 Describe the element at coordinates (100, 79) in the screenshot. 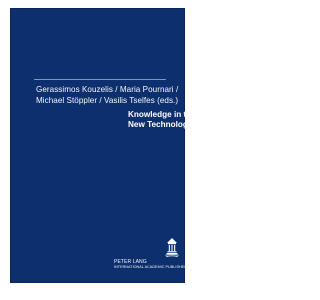

I see `cover-rule` at that location.